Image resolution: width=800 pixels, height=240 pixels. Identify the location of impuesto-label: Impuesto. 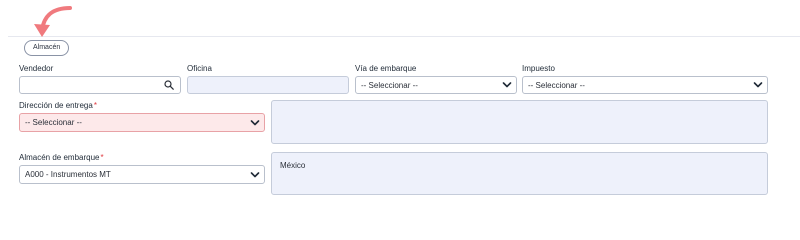
(538, 68).